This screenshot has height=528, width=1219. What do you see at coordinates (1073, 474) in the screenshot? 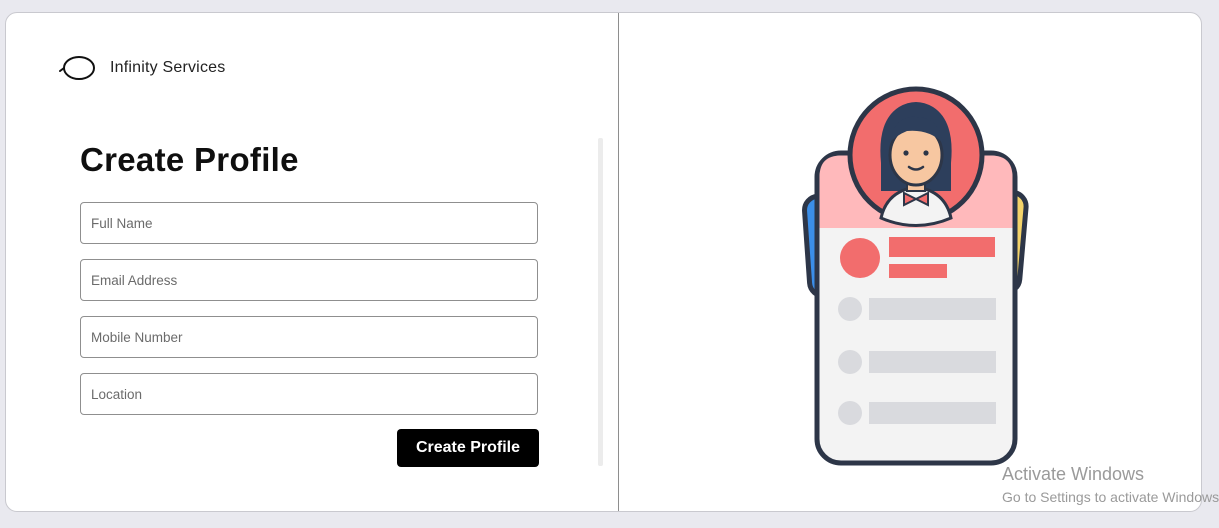
I see `watermark-title: Activate Windows` at bounding box center [1073, 474].